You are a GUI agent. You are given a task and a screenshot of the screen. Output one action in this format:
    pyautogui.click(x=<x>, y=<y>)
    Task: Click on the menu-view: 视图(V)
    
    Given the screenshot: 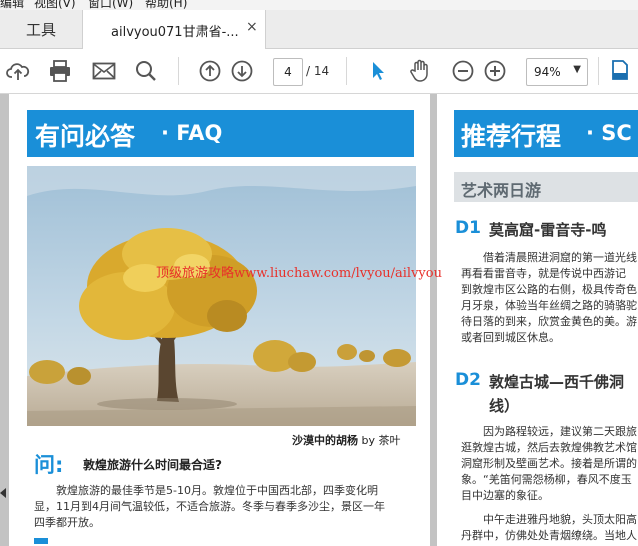 What is the action you would take?
    pyautogui.click(x=55, y=5)
    